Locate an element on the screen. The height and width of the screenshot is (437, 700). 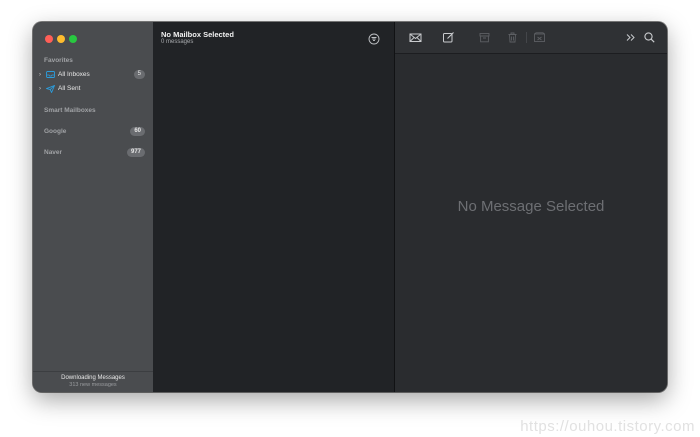
sidebar-item-label: All Inboxes is located at coordinates (74, 74).